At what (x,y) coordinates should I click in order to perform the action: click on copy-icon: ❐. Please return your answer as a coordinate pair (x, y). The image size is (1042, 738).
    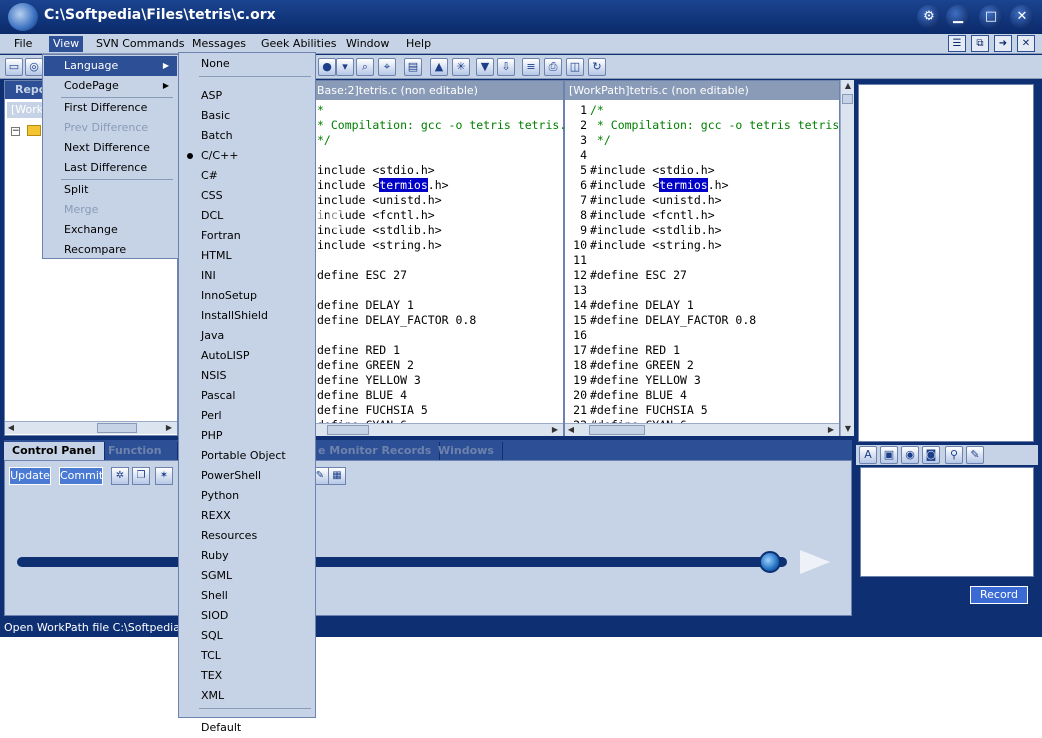
    Looking at the image, I should click on (141, 476).